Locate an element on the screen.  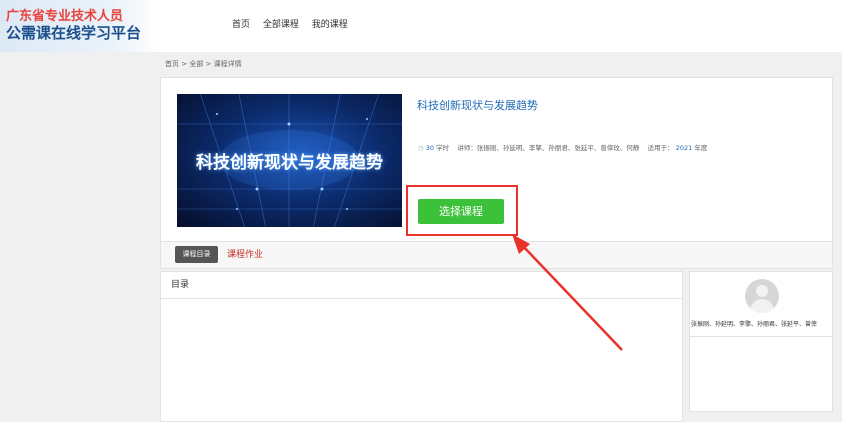
nav-all-courses: 全部课程 is located at coordinates (281, 25).